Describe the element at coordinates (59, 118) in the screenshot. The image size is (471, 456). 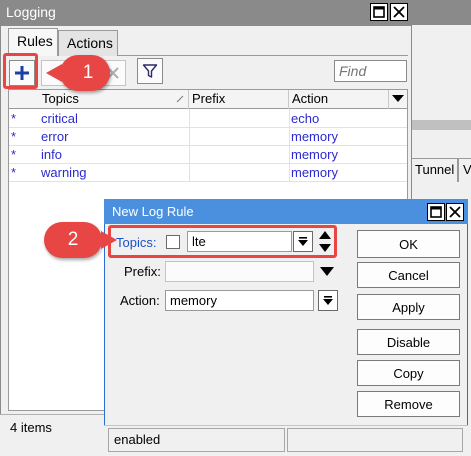
I see `row-topics: critical` at that location.